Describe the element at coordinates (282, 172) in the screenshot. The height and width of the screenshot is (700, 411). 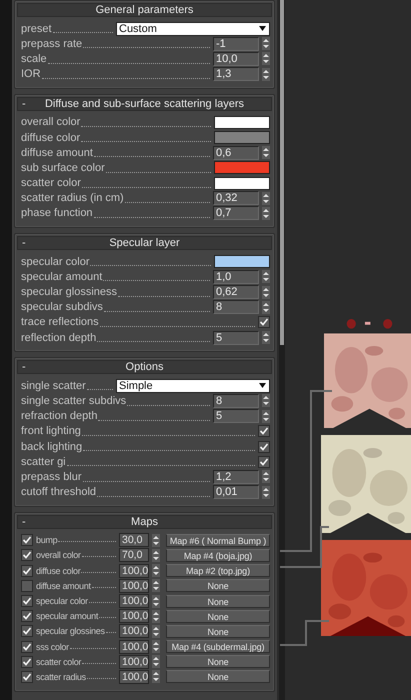
I see `scrollbar-thumb` at that location.